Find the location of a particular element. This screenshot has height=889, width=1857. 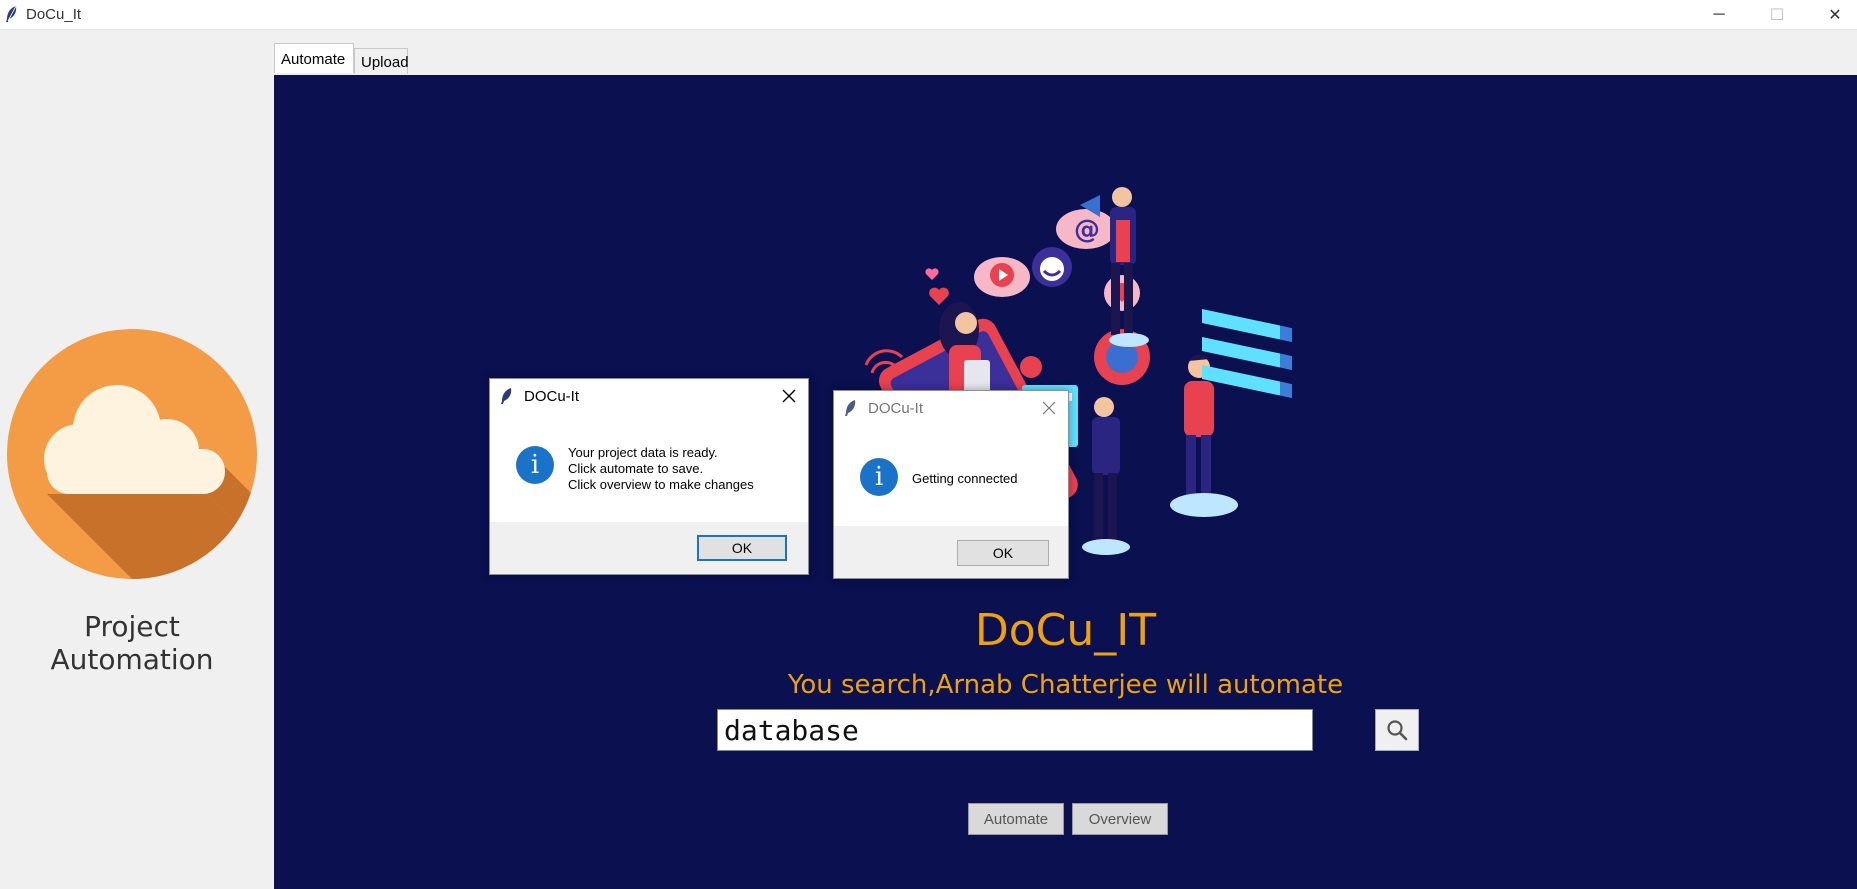

automate-button: Automate is located at coordinates (1016, 819).